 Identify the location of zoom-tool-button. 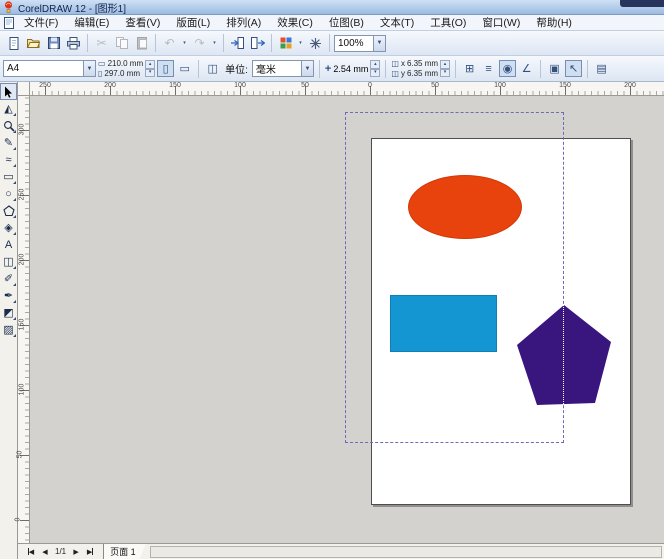
(8, 125).